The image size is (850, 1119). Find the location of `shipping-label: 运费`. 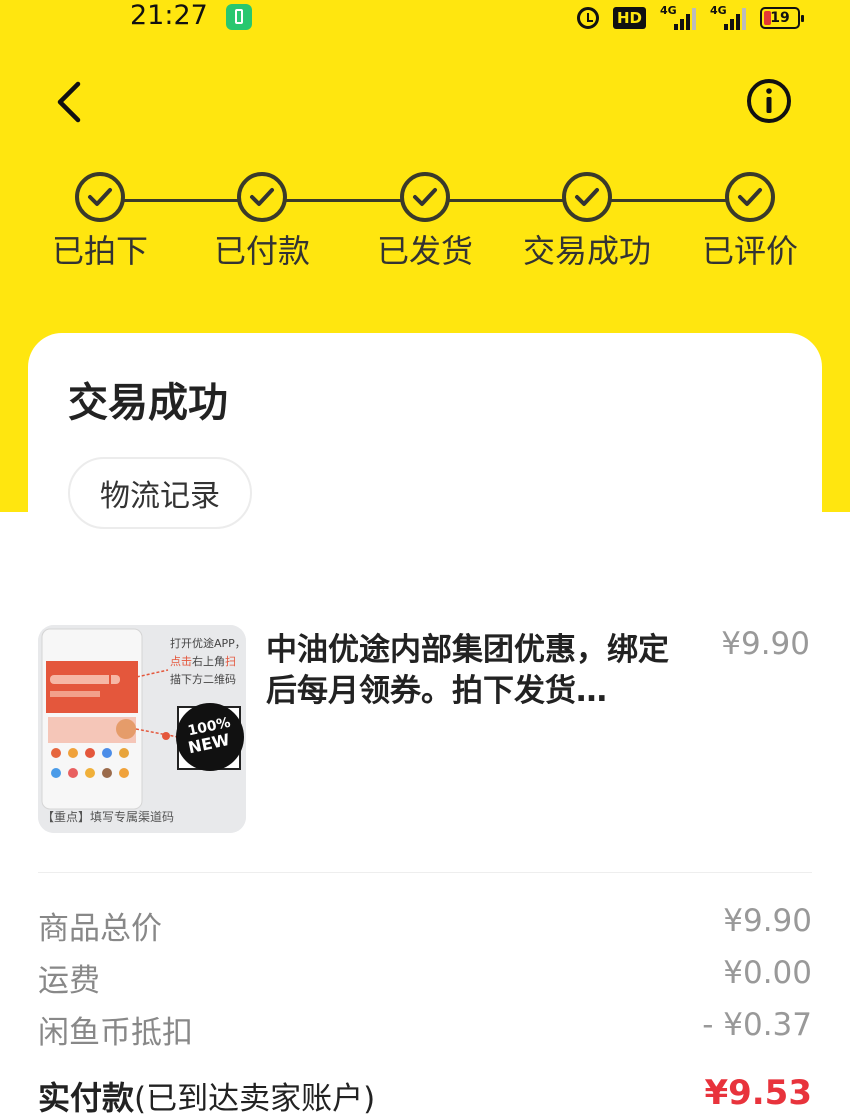

shipping-label: 运费 is located at coordinates (69, 981).